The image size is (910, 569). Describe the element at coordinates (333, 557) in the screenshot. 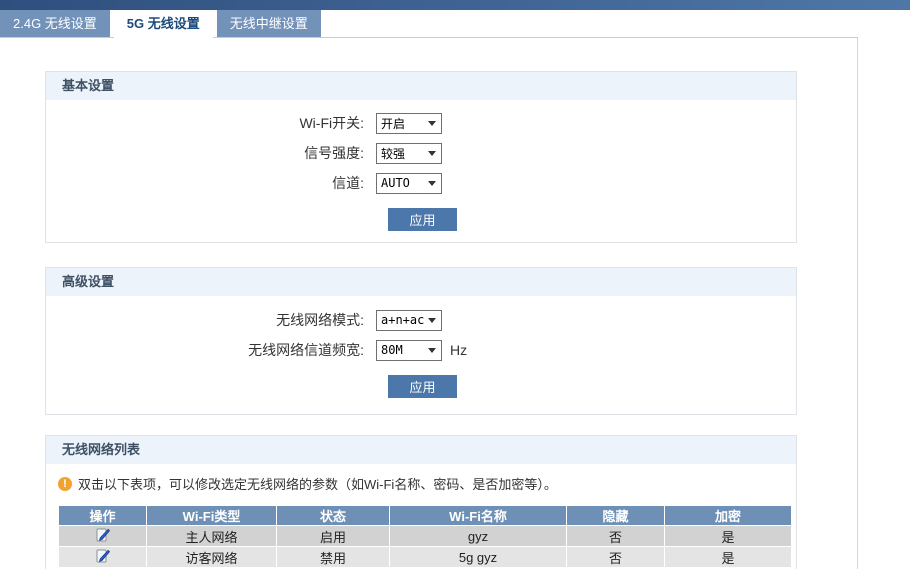

I see `cell-status: 禁用` at that location.